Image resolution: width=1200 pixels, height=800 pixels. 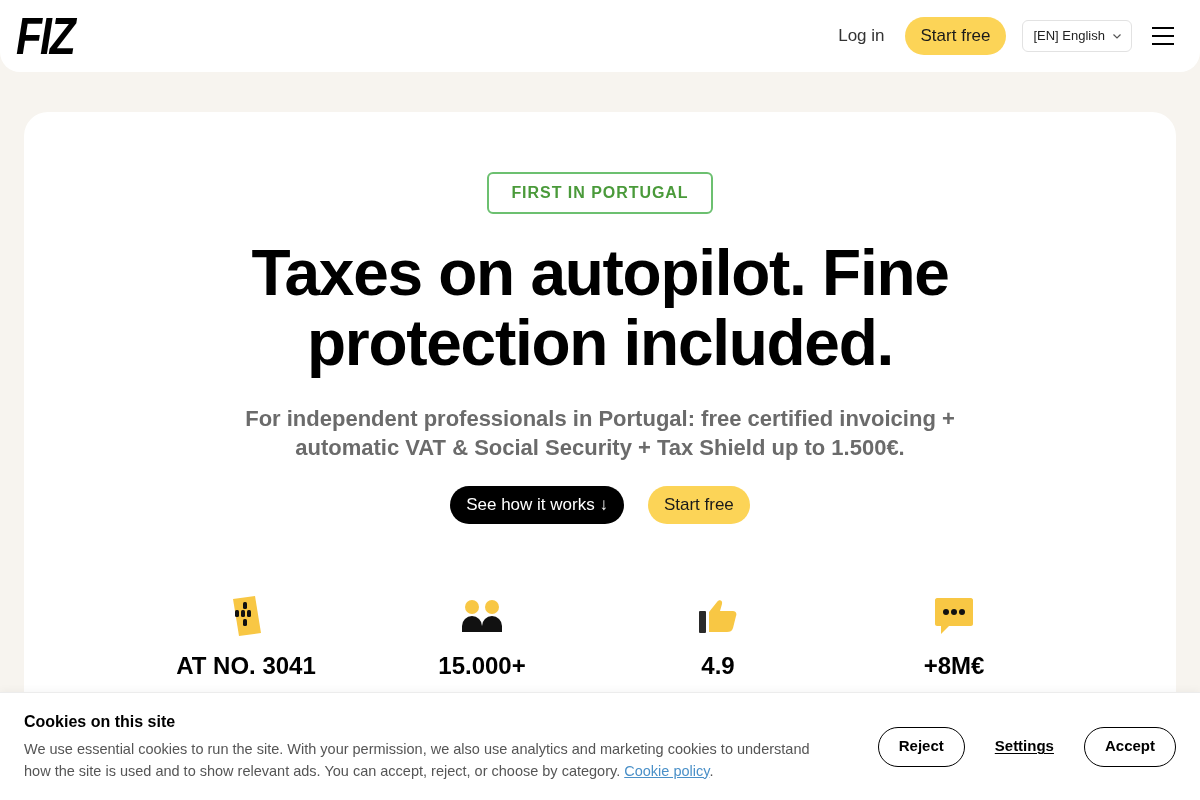 What do you see at coordinates (417, 760) in the screenshot?
I see `cookie-text: We use essential cookies to run the site. With your permission, we also use analytics and marketing cookies to understand how the site is used and to show relevant ads. You can accept, reject, or choose by category. Cookie policy.` at bounding box center [417, 760].